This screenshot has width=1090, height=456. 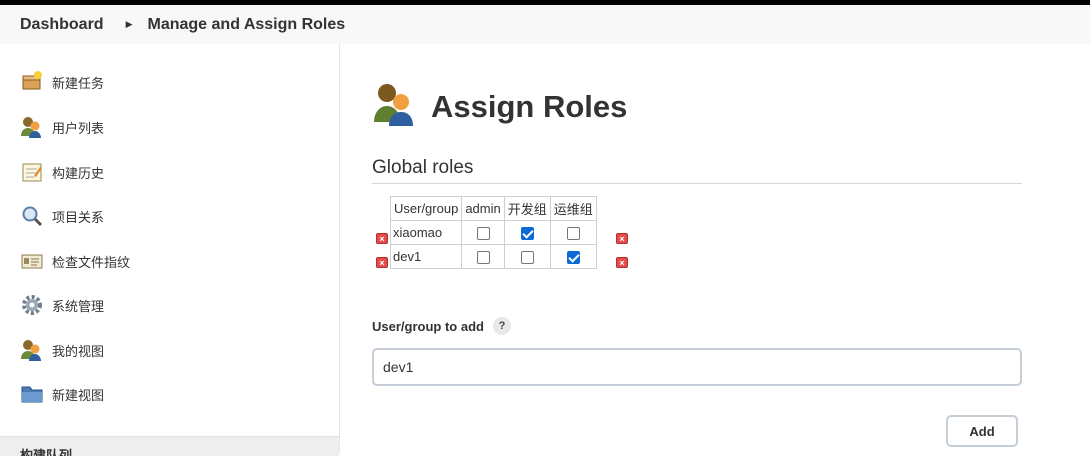 What do you see at coordinates (247, 25) in the screenshot?
I see `breadcrumb-current: Manage and Assign Roles` at bounding box center [247, 25].